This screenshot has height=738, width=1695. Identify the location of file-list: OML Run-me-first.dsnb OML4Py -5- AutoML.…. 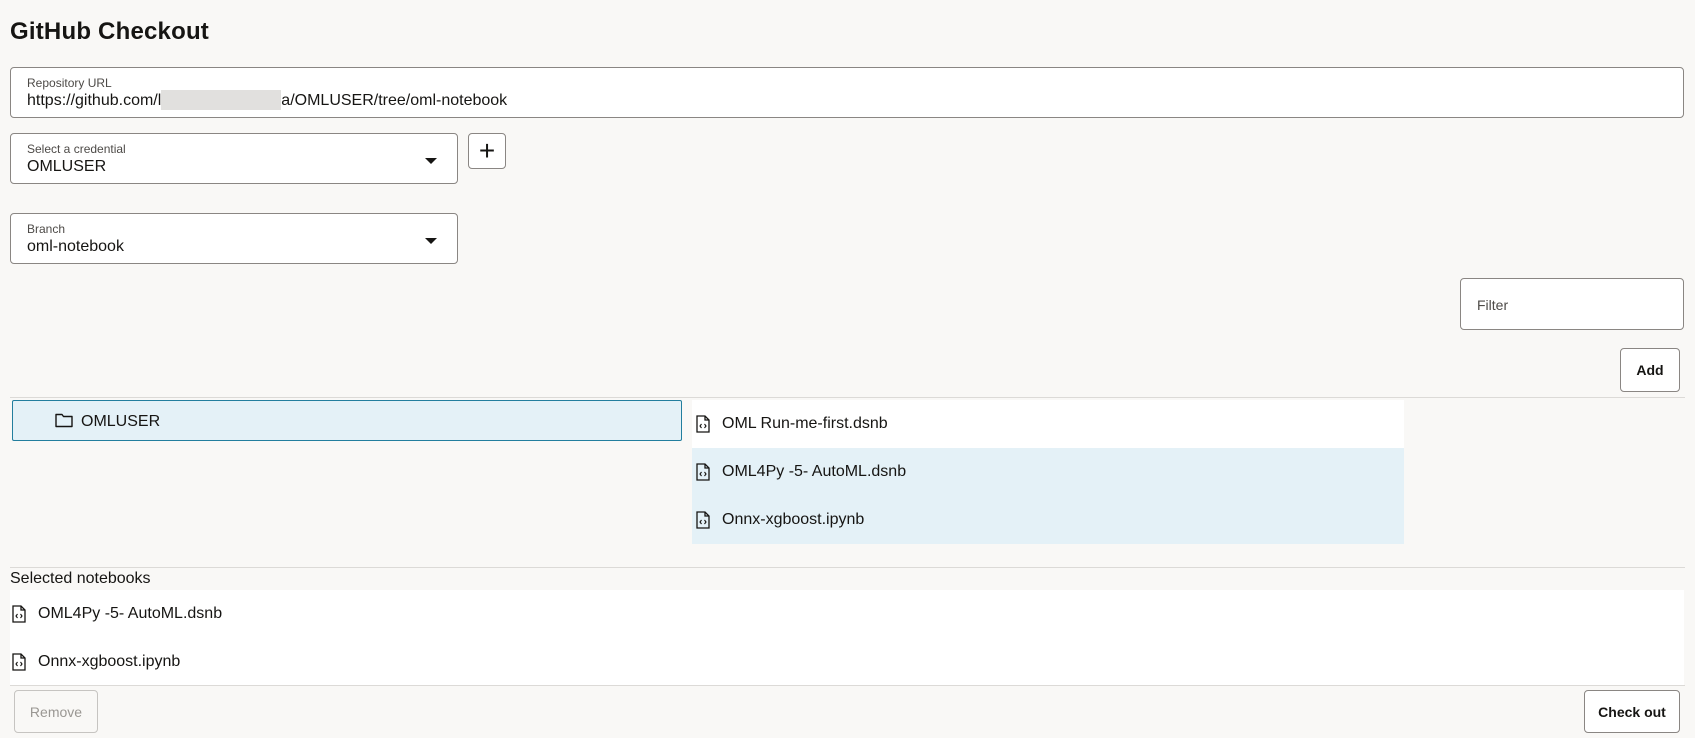
(1048, 472).